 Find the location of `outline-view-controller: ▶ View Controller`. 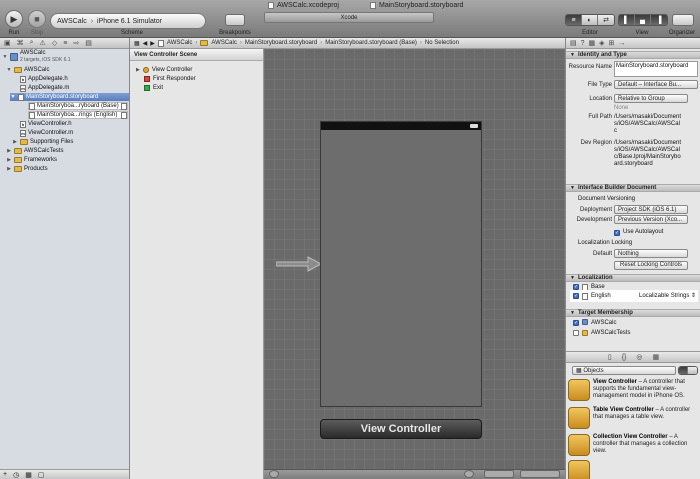

outline-view-controller: ▶ View Controller is located at coordinates (164, 70).